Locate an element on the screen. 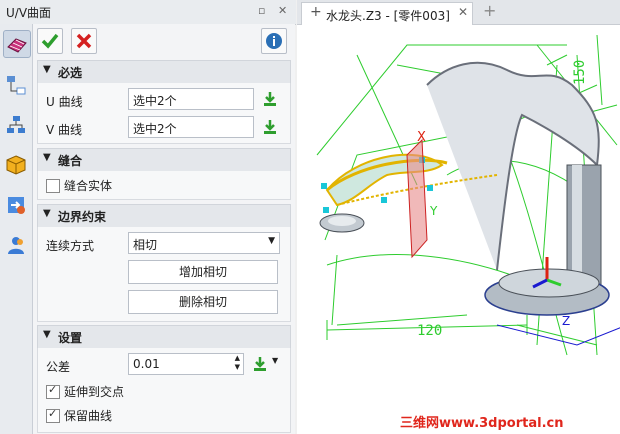  section-settings-body: 公差 0.01 ▲▼ ▼ 延伸到交点 保留曲线 is located at coordinates (164, 390).